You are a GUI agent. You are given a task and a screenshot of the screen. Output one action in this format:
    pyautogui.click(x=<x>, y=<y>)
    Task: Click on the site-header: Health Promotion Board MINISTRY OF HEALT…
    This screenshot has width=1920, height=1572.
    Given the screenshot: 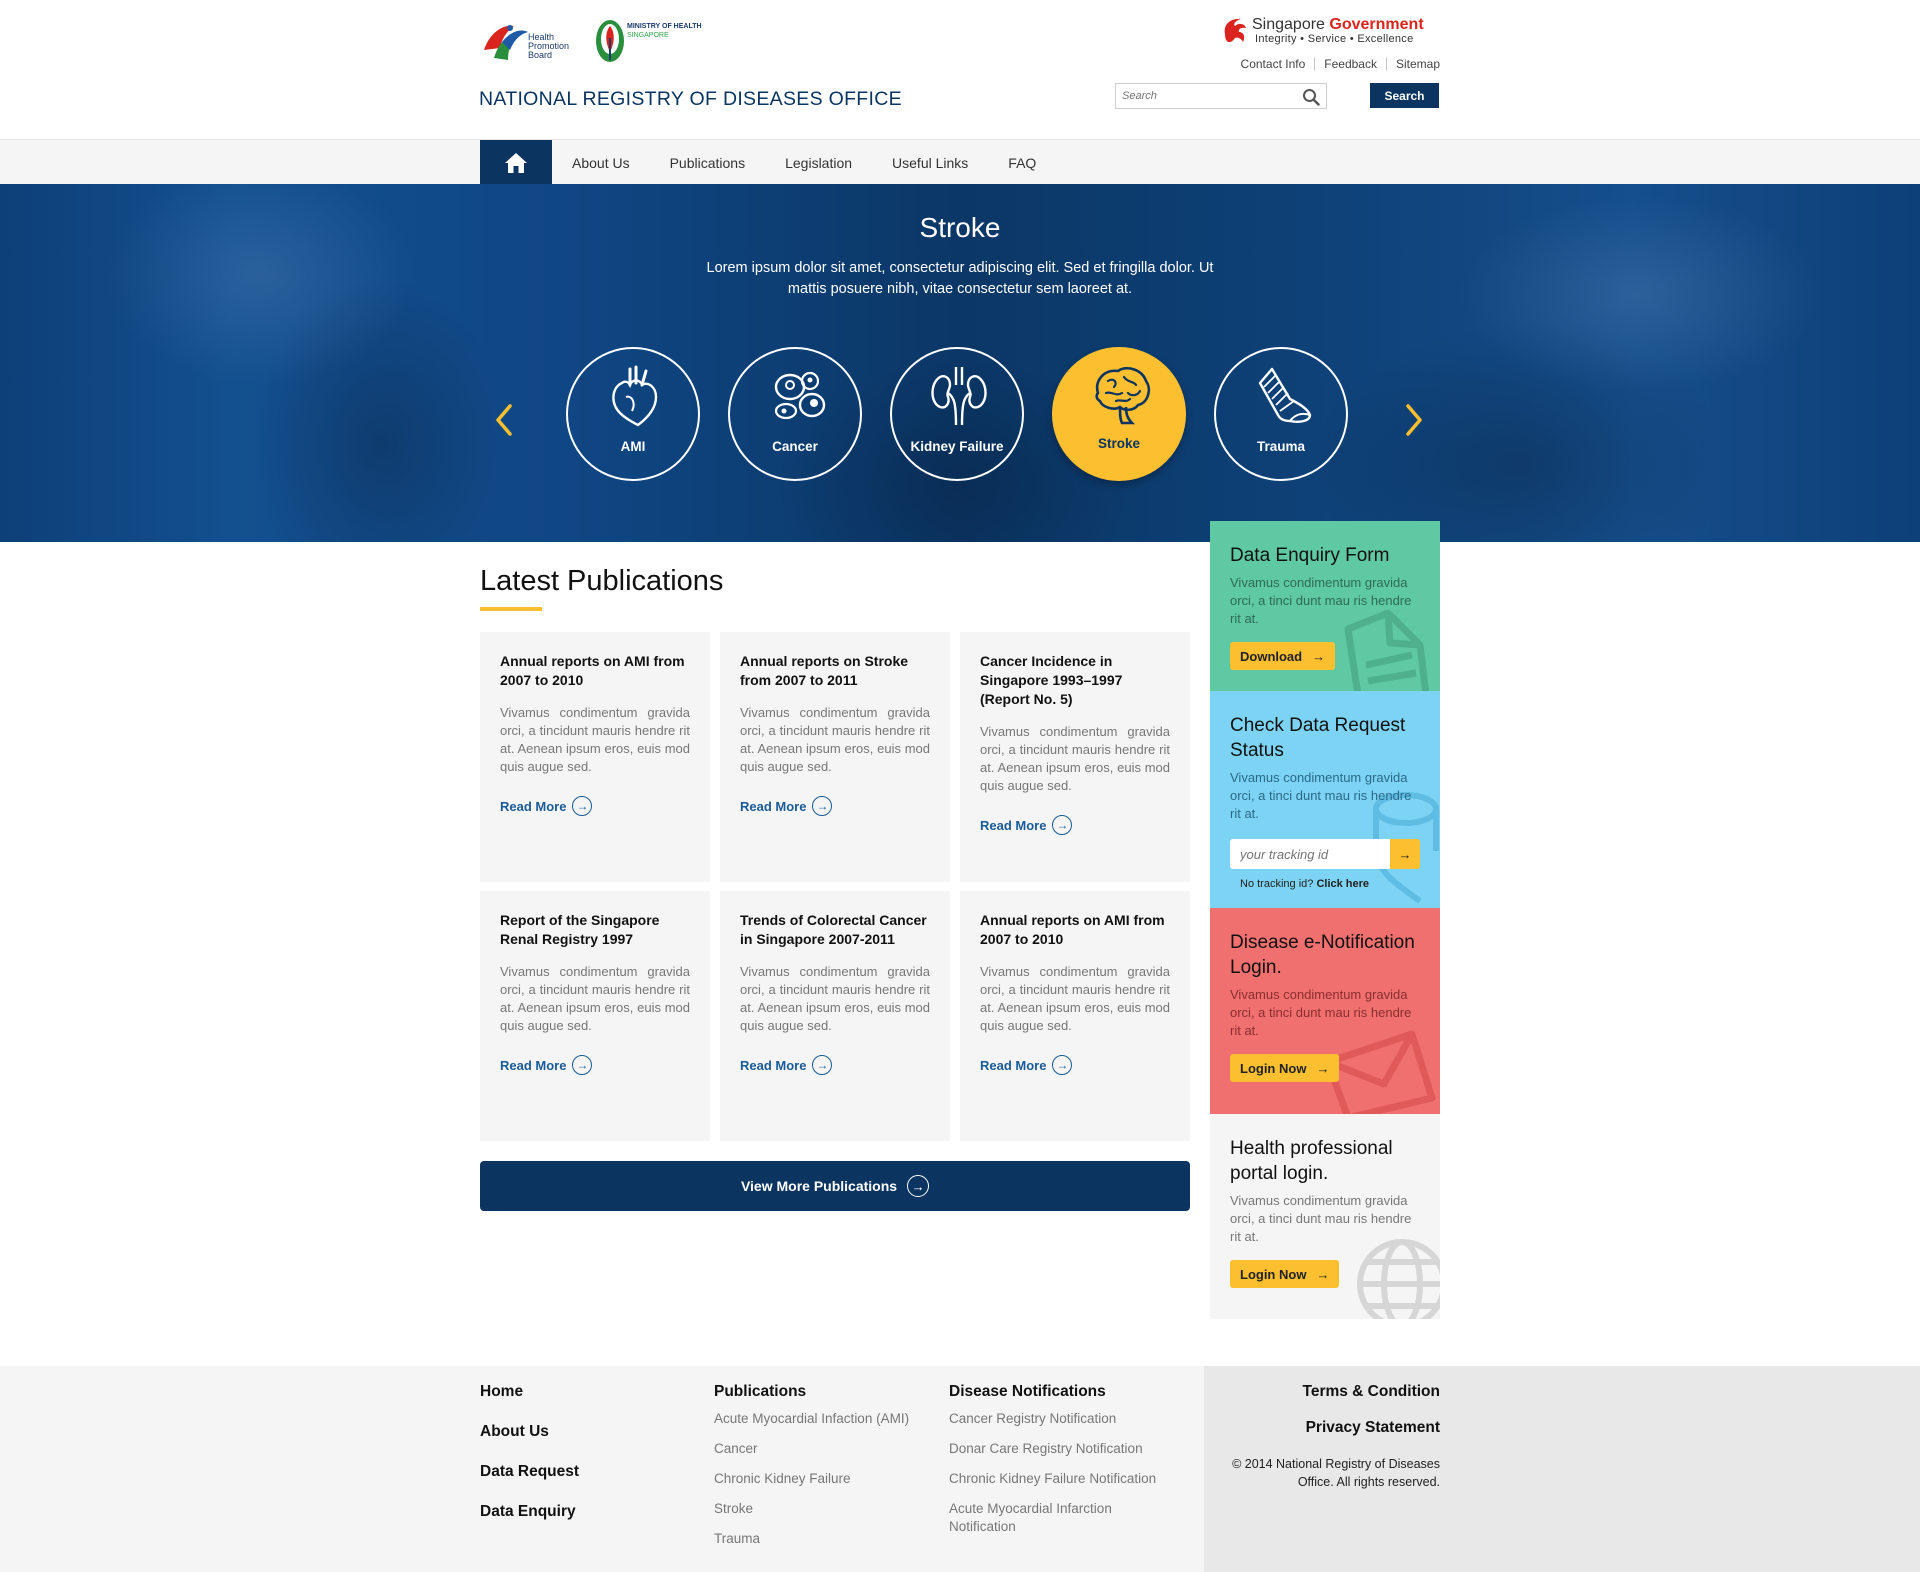 What is the action you would take?
    pyautogui.click(x=960, y=69)
    